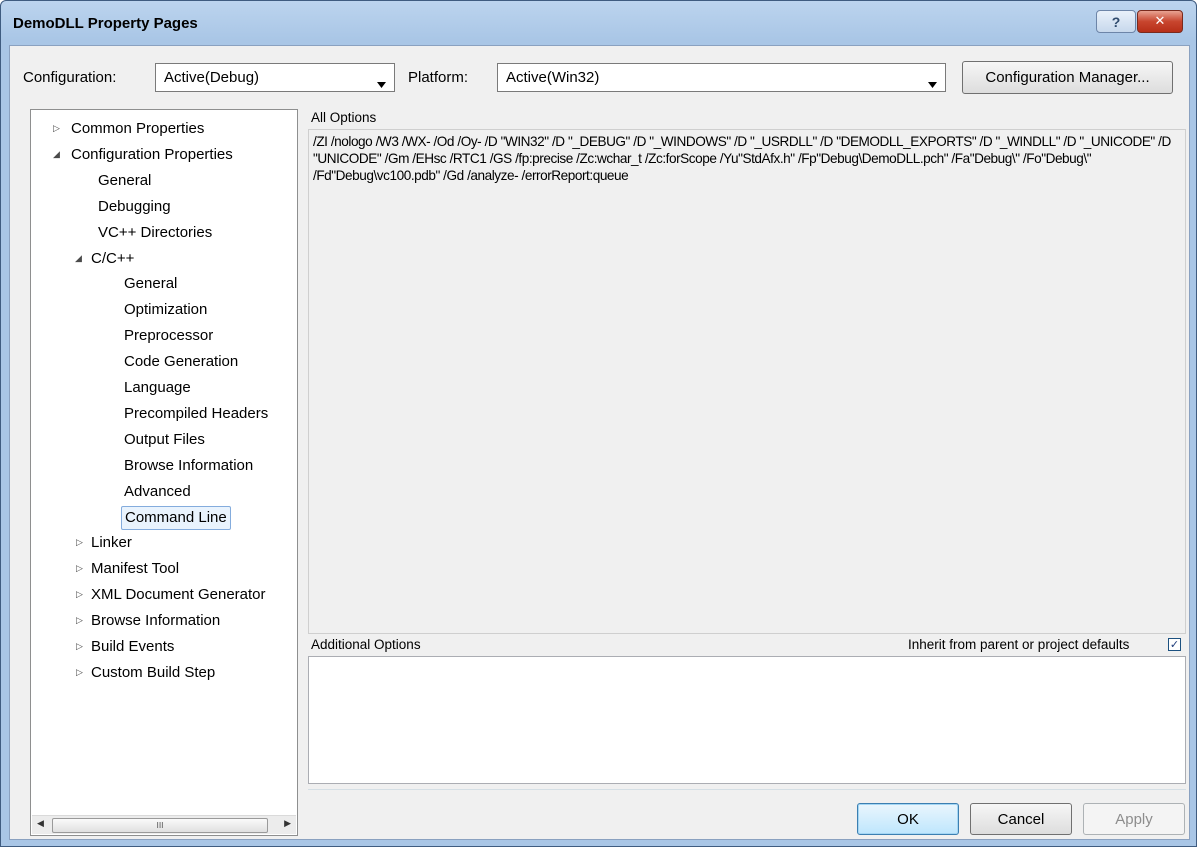  Describe the element at coordinates (287, 824) in the screenshot. I see `scroll-right-icon: ▶` at that location.